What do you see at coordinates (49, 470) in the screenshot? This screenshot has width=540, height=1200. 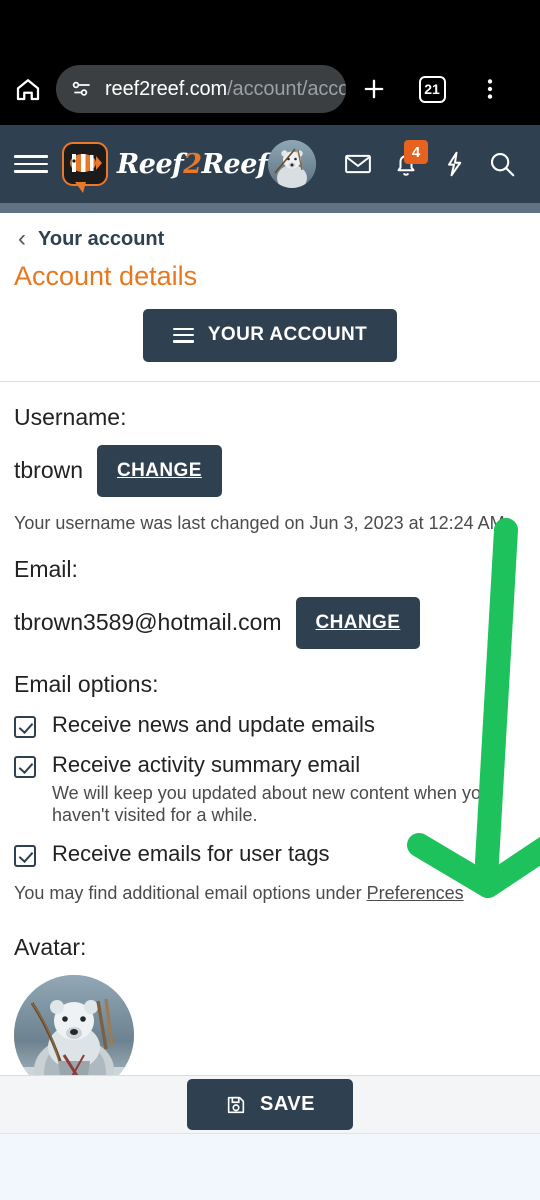 I see `username-value: tbrown` at bounding box center [49, 470].